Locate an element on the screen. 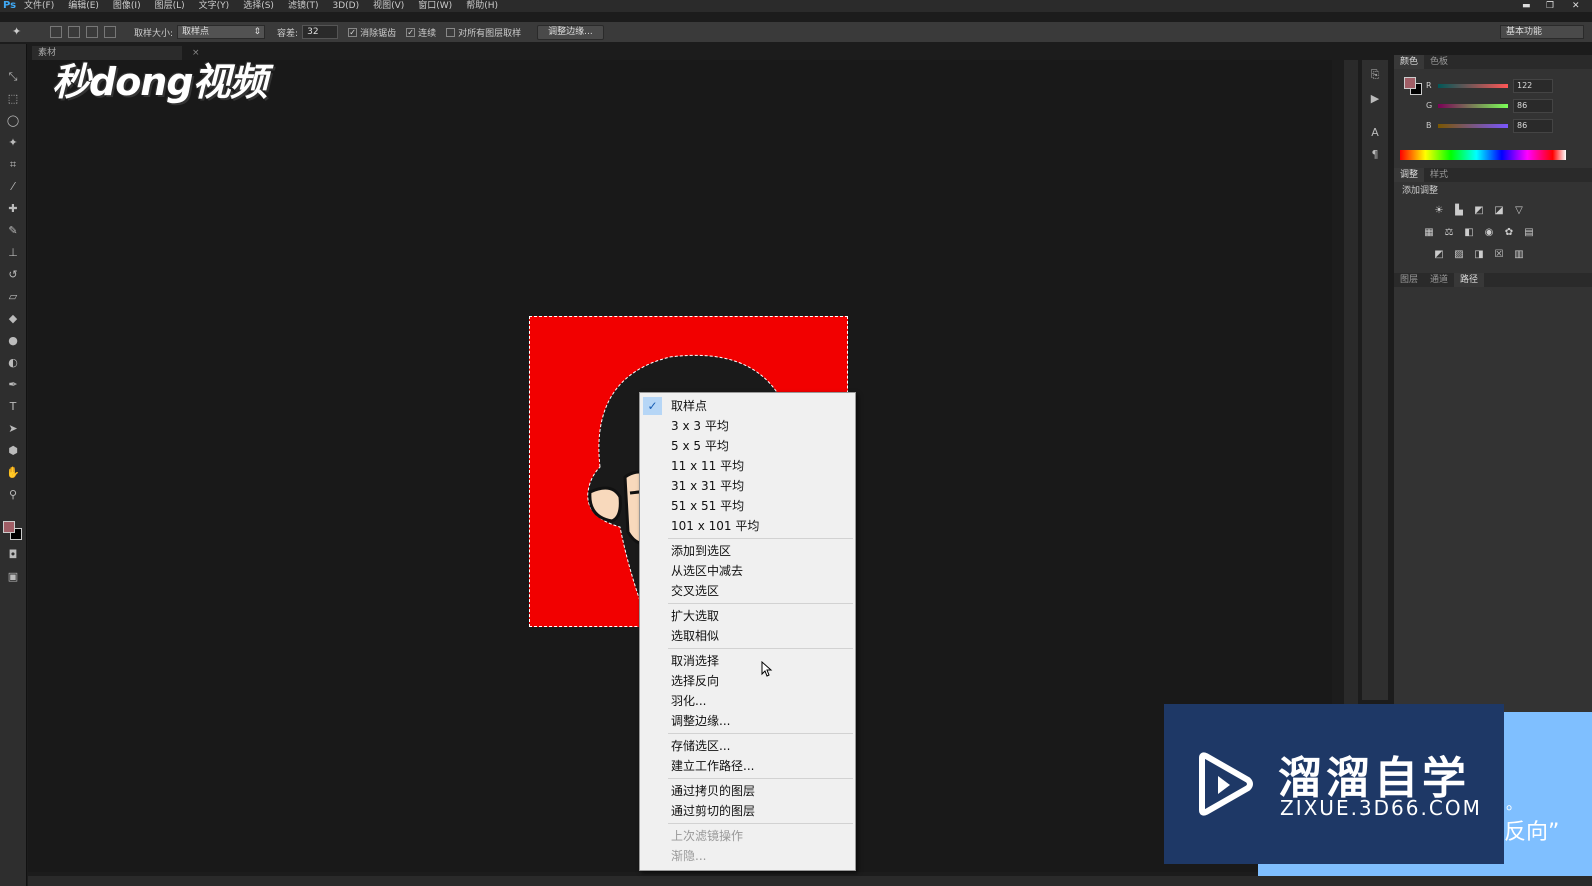  posterize-icon: ▨ is located at coordinates (1459, 255).